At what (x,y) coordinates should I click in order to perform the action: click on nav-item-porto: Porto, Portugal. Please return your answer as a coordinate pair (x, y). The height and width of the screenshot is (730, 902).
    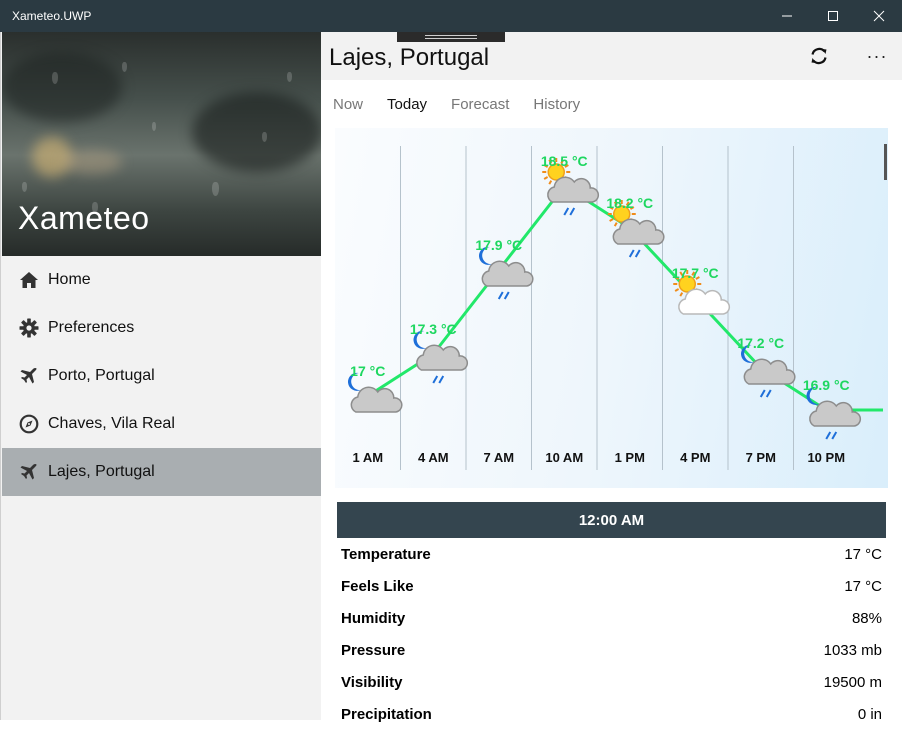
    Looking at the image, I should click on (162, 376).